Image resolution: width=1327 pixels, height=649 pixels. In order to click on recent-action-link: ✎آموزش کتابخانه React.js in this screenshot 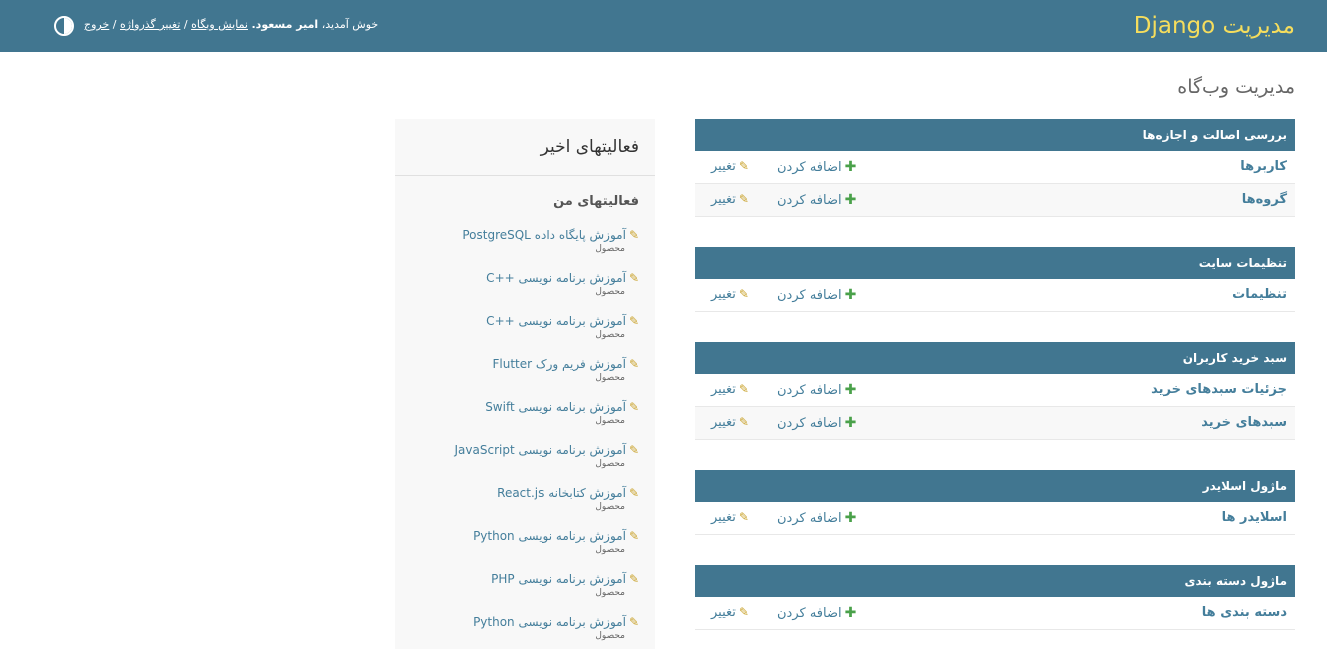, I will do `click(568, 493)`.